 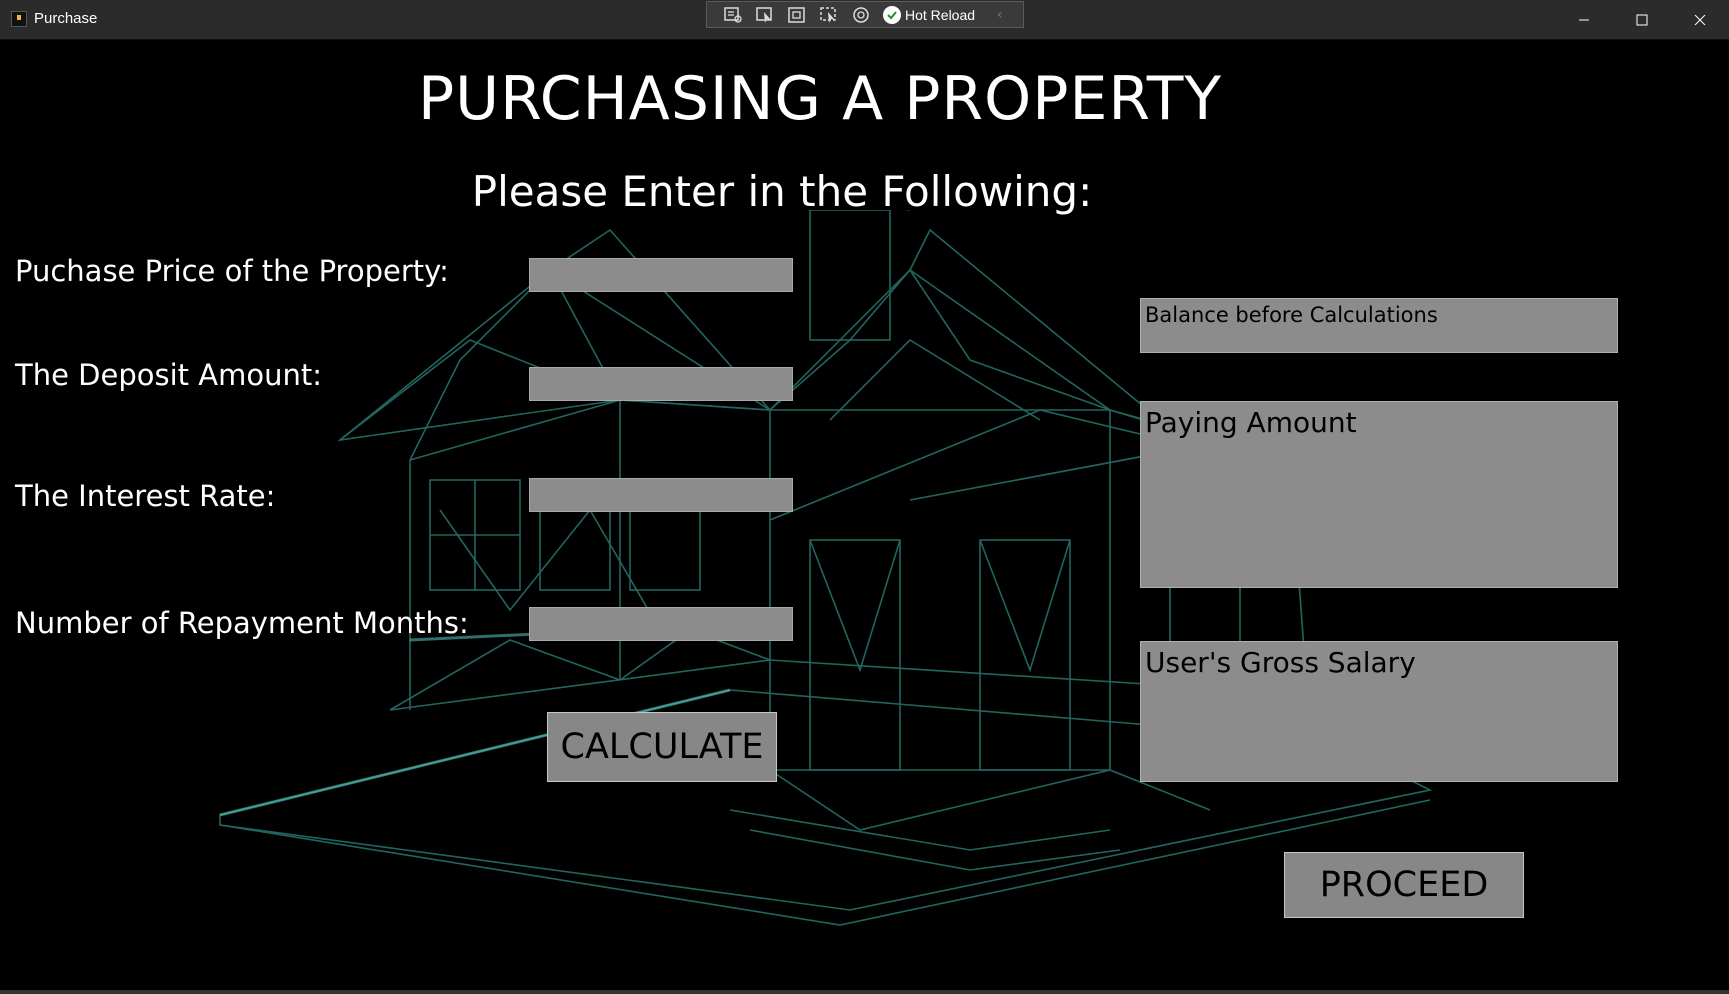 What do you see at coordinates (19, 19) in the screenshot?
I see `app-icon` at bounding box center [19, 19].